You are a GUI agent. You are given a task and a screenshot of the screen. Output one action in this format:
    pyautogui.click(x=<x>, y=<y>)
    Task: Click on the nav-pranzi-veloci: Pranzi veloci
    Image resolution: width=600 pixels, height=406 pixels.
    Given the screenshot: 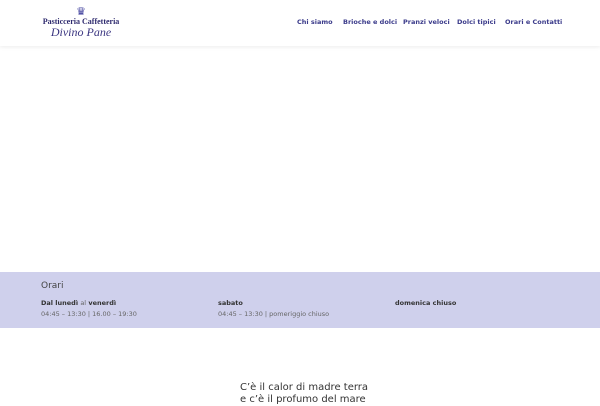 What is the action you would take?
    pyautogui.click(x=426, y=22)
    